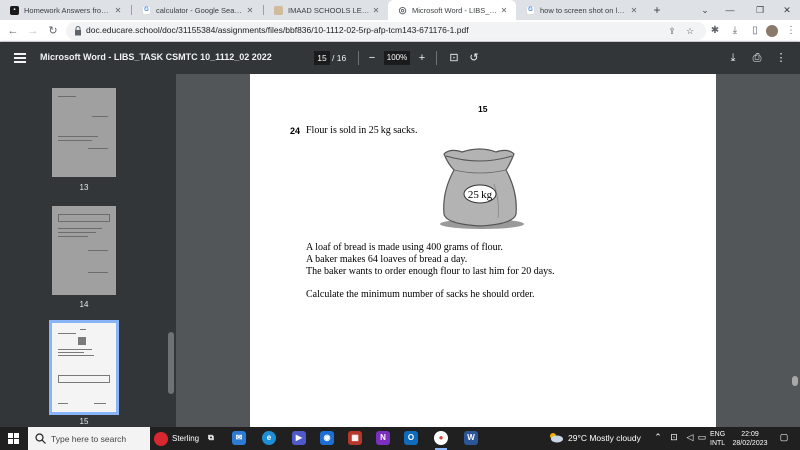 The height and width of the screenshot is (450, 800). What do you see at coordinates (13, 31) in the screenshot?
I see `back-icon: ←` at bounding box center [13, 31].